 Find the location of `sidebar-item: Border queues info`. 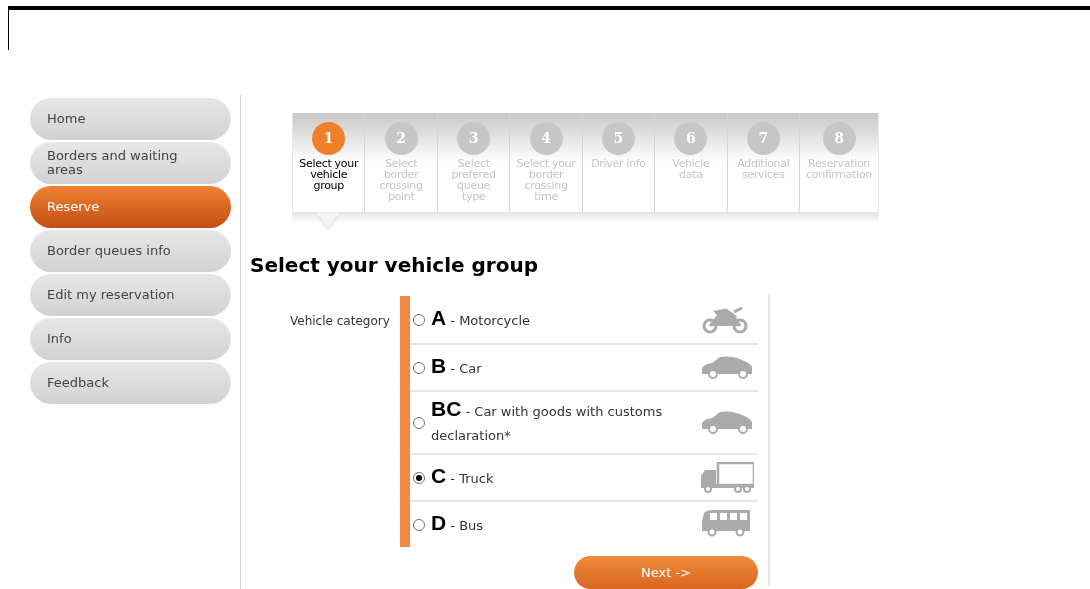

sidebar-item: Border queues info is located at coordinates (130, 251).